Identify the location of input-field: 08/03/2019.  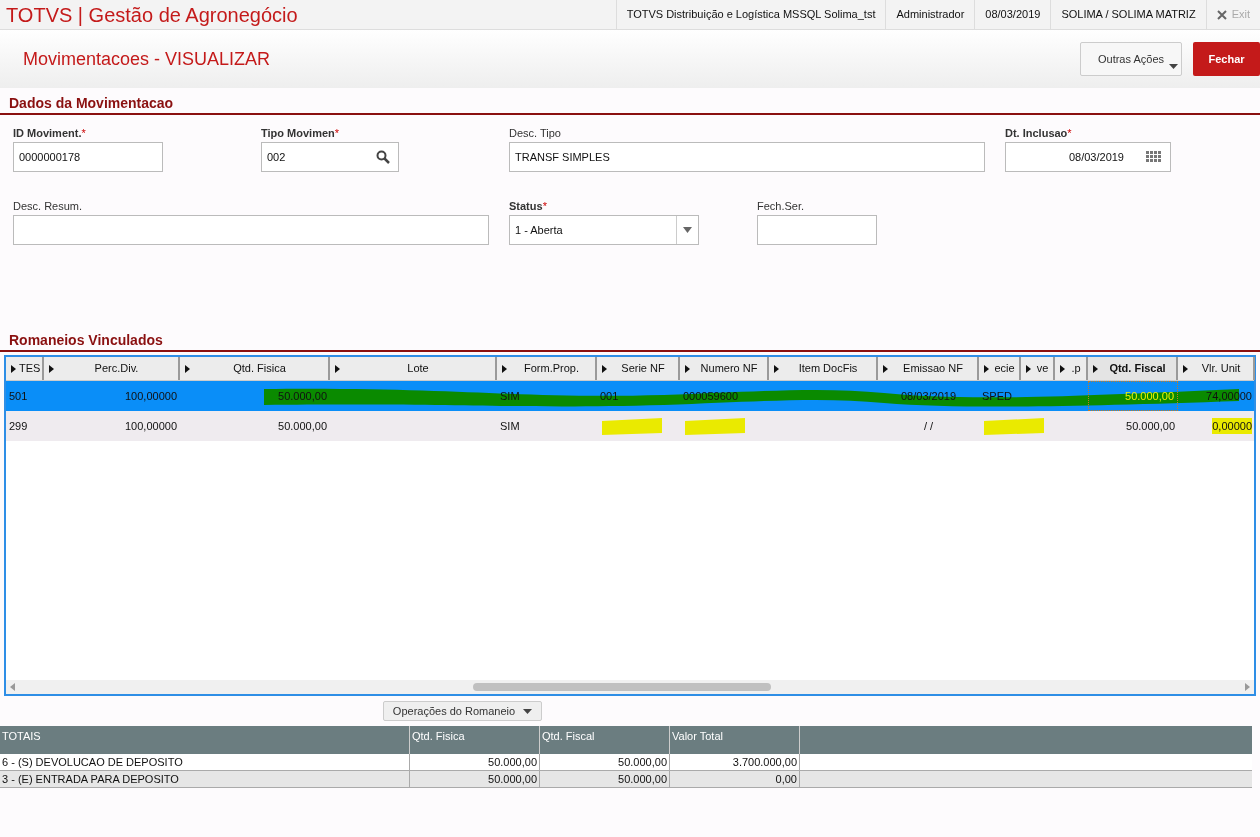
(1088, 157).